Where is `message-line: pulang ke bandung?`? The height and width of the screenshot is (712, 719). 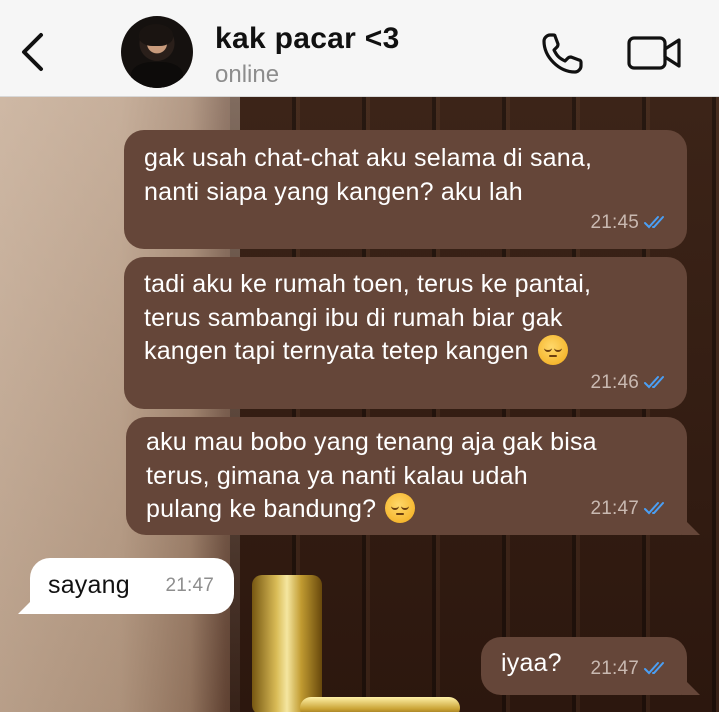 message-line: pulang ke bandung? is located at coordinates (261, 509).